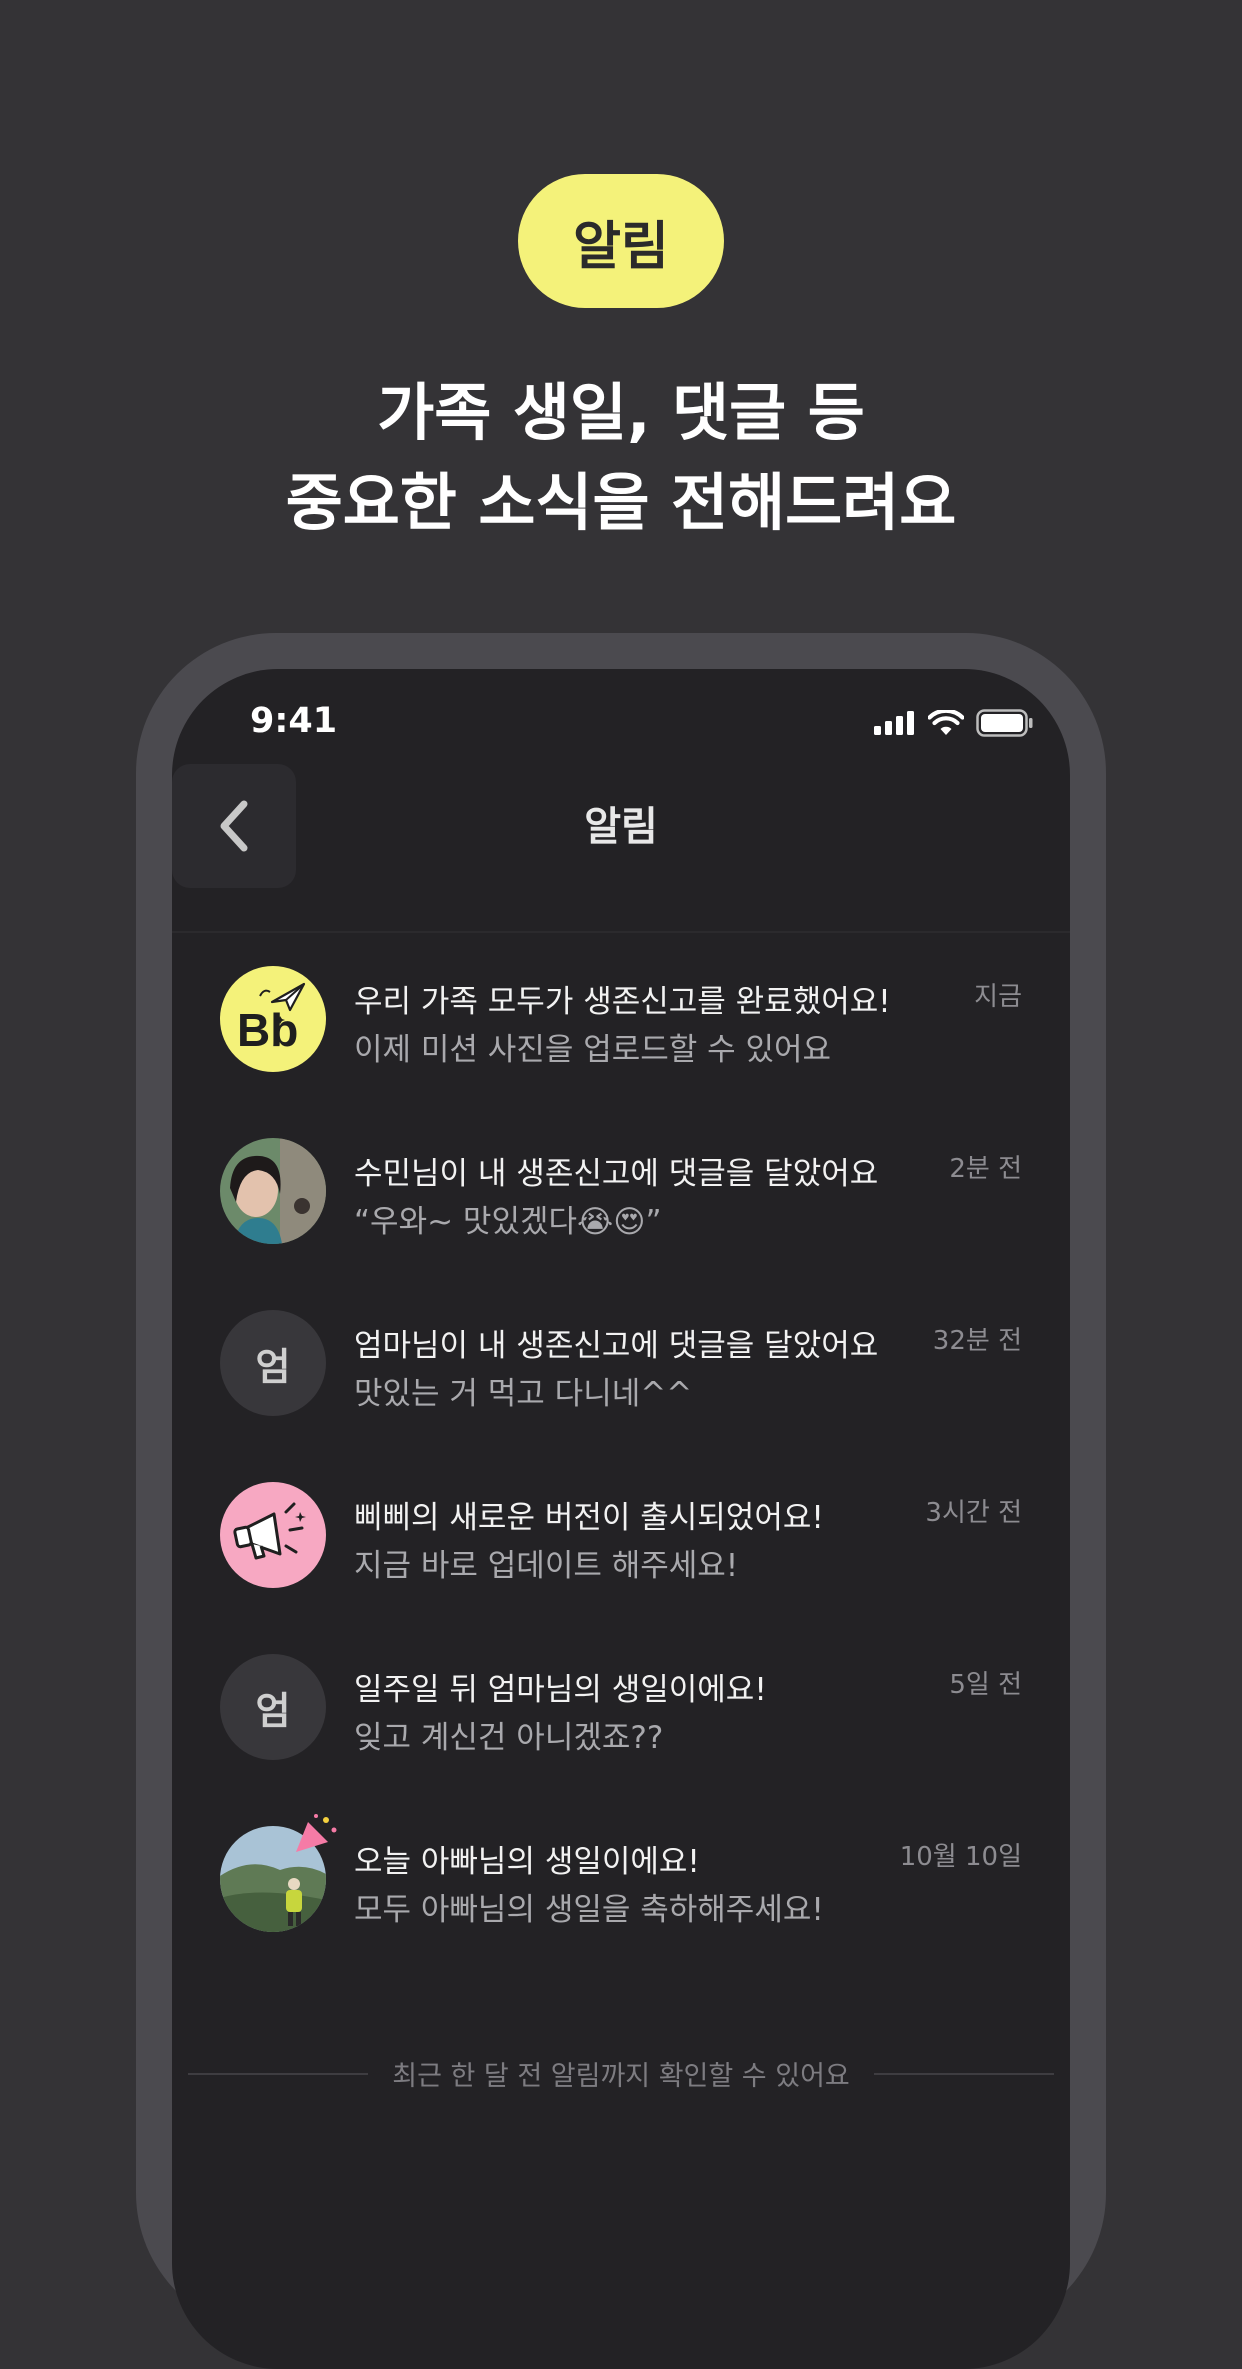 The height and width of the screenshot is (2369, 1242). What do you see at coordinates (508, 1222) in the screenshot?
I see `notification-body: “우와~ 맛있겠다😭😍”` at bounding box center [508, 1222].